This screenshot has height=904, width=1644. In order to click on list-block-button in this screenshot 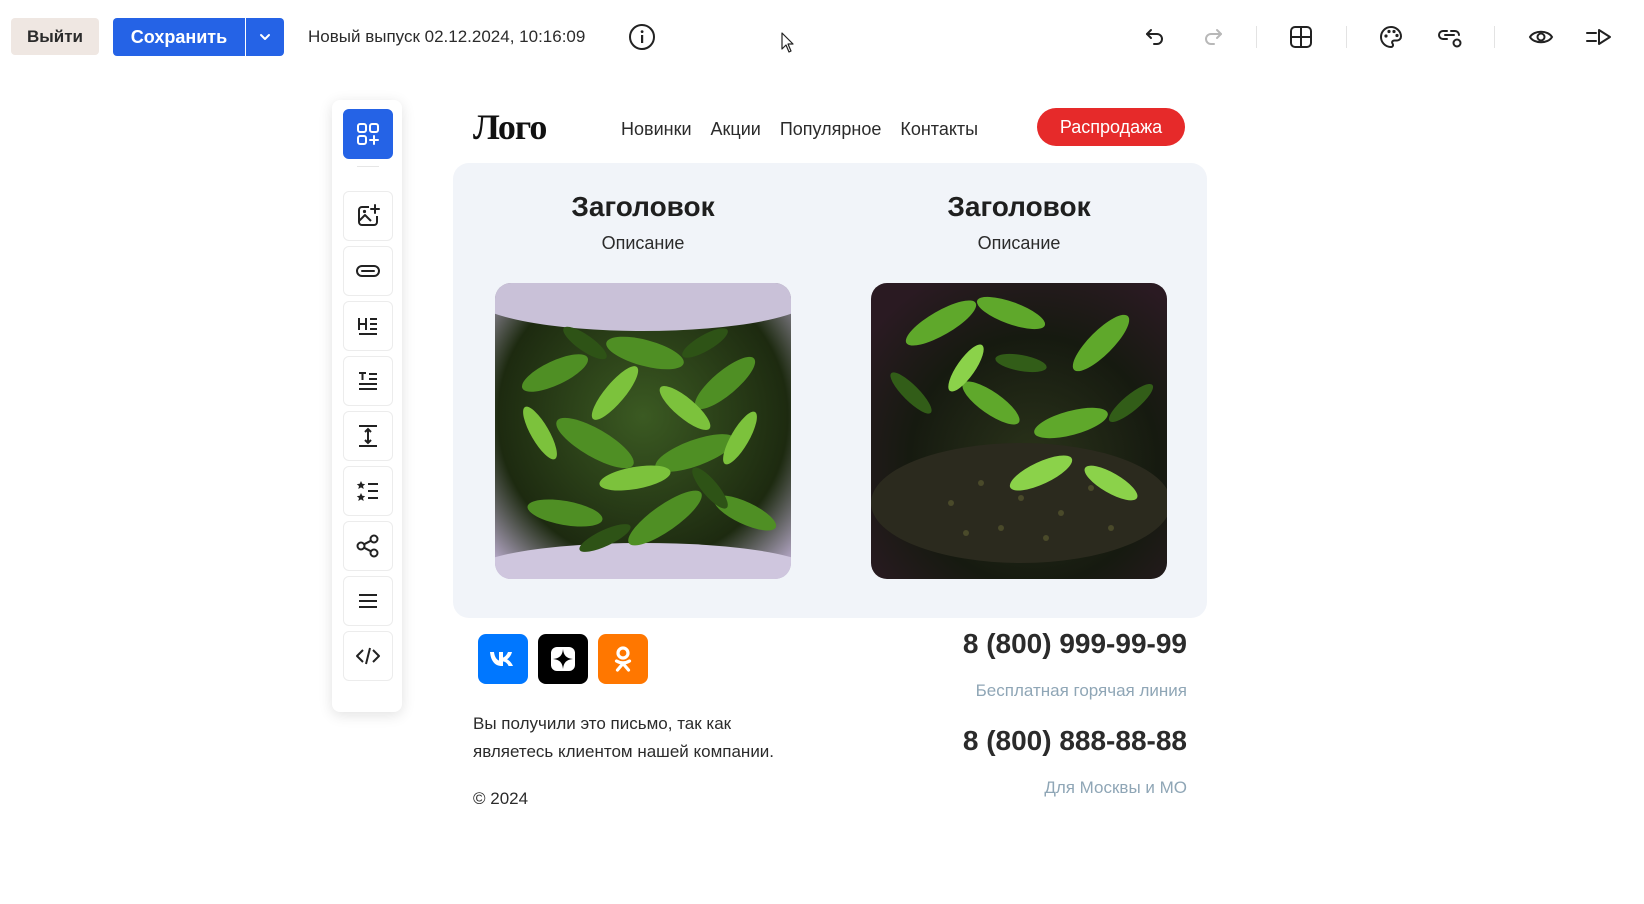, I will do `click(368, 491)`.